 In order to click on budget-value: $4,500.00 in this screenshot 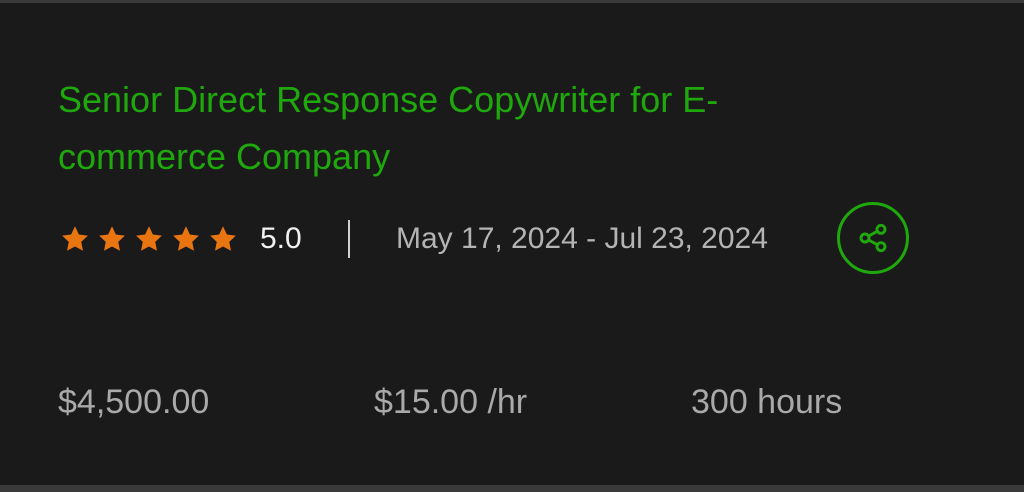, I will do `click(134, 402)`.